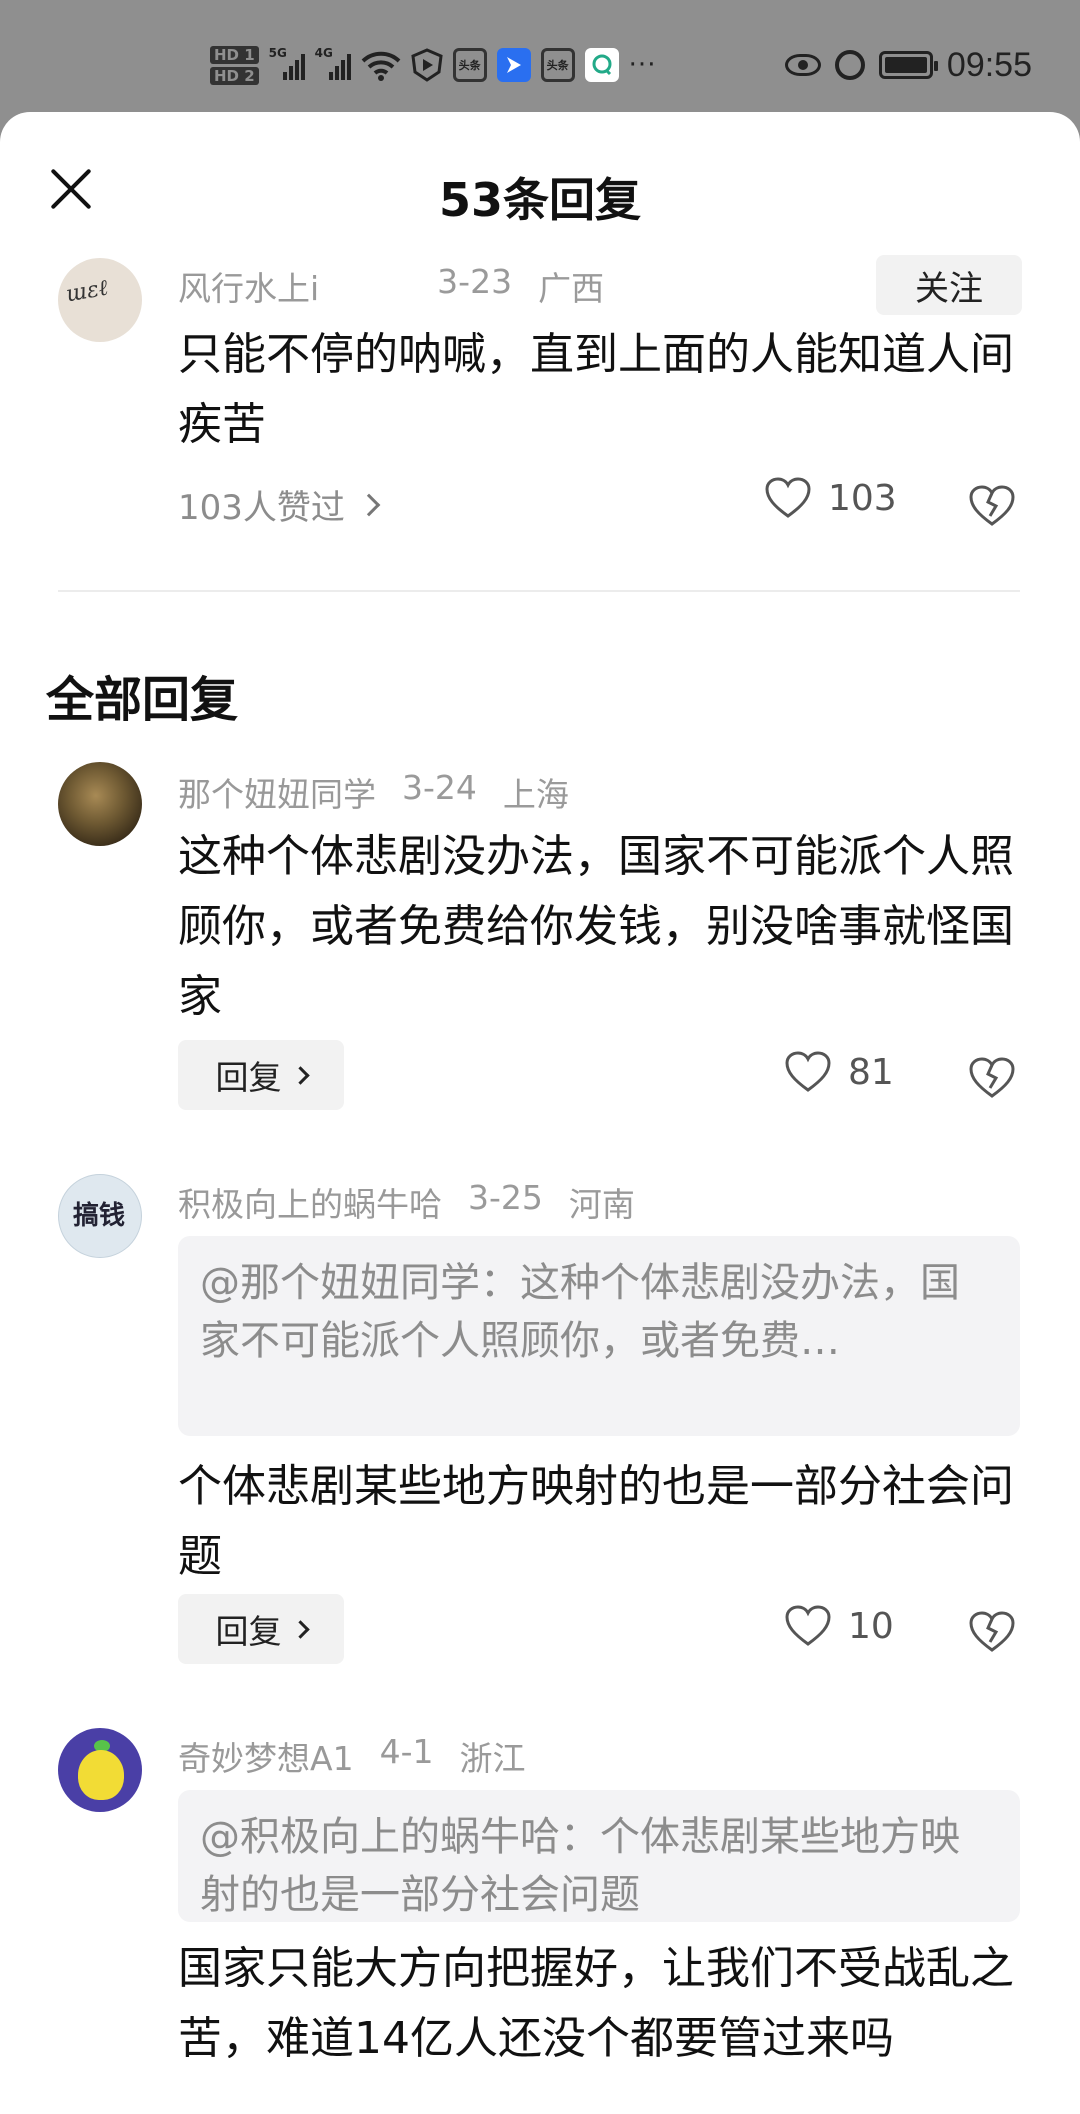 This screenshot has height=2114, width=1080. What do you see at coordinates (849, 65) in the screenshot?
I see `alarm-icon` at bounding box center [849, 65].